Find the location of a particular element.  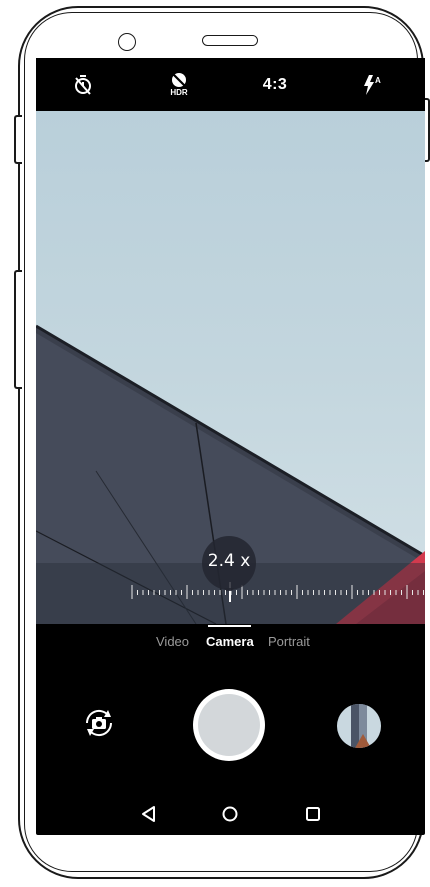

flash-auto-icon: A is located at coordinates (372, 84).